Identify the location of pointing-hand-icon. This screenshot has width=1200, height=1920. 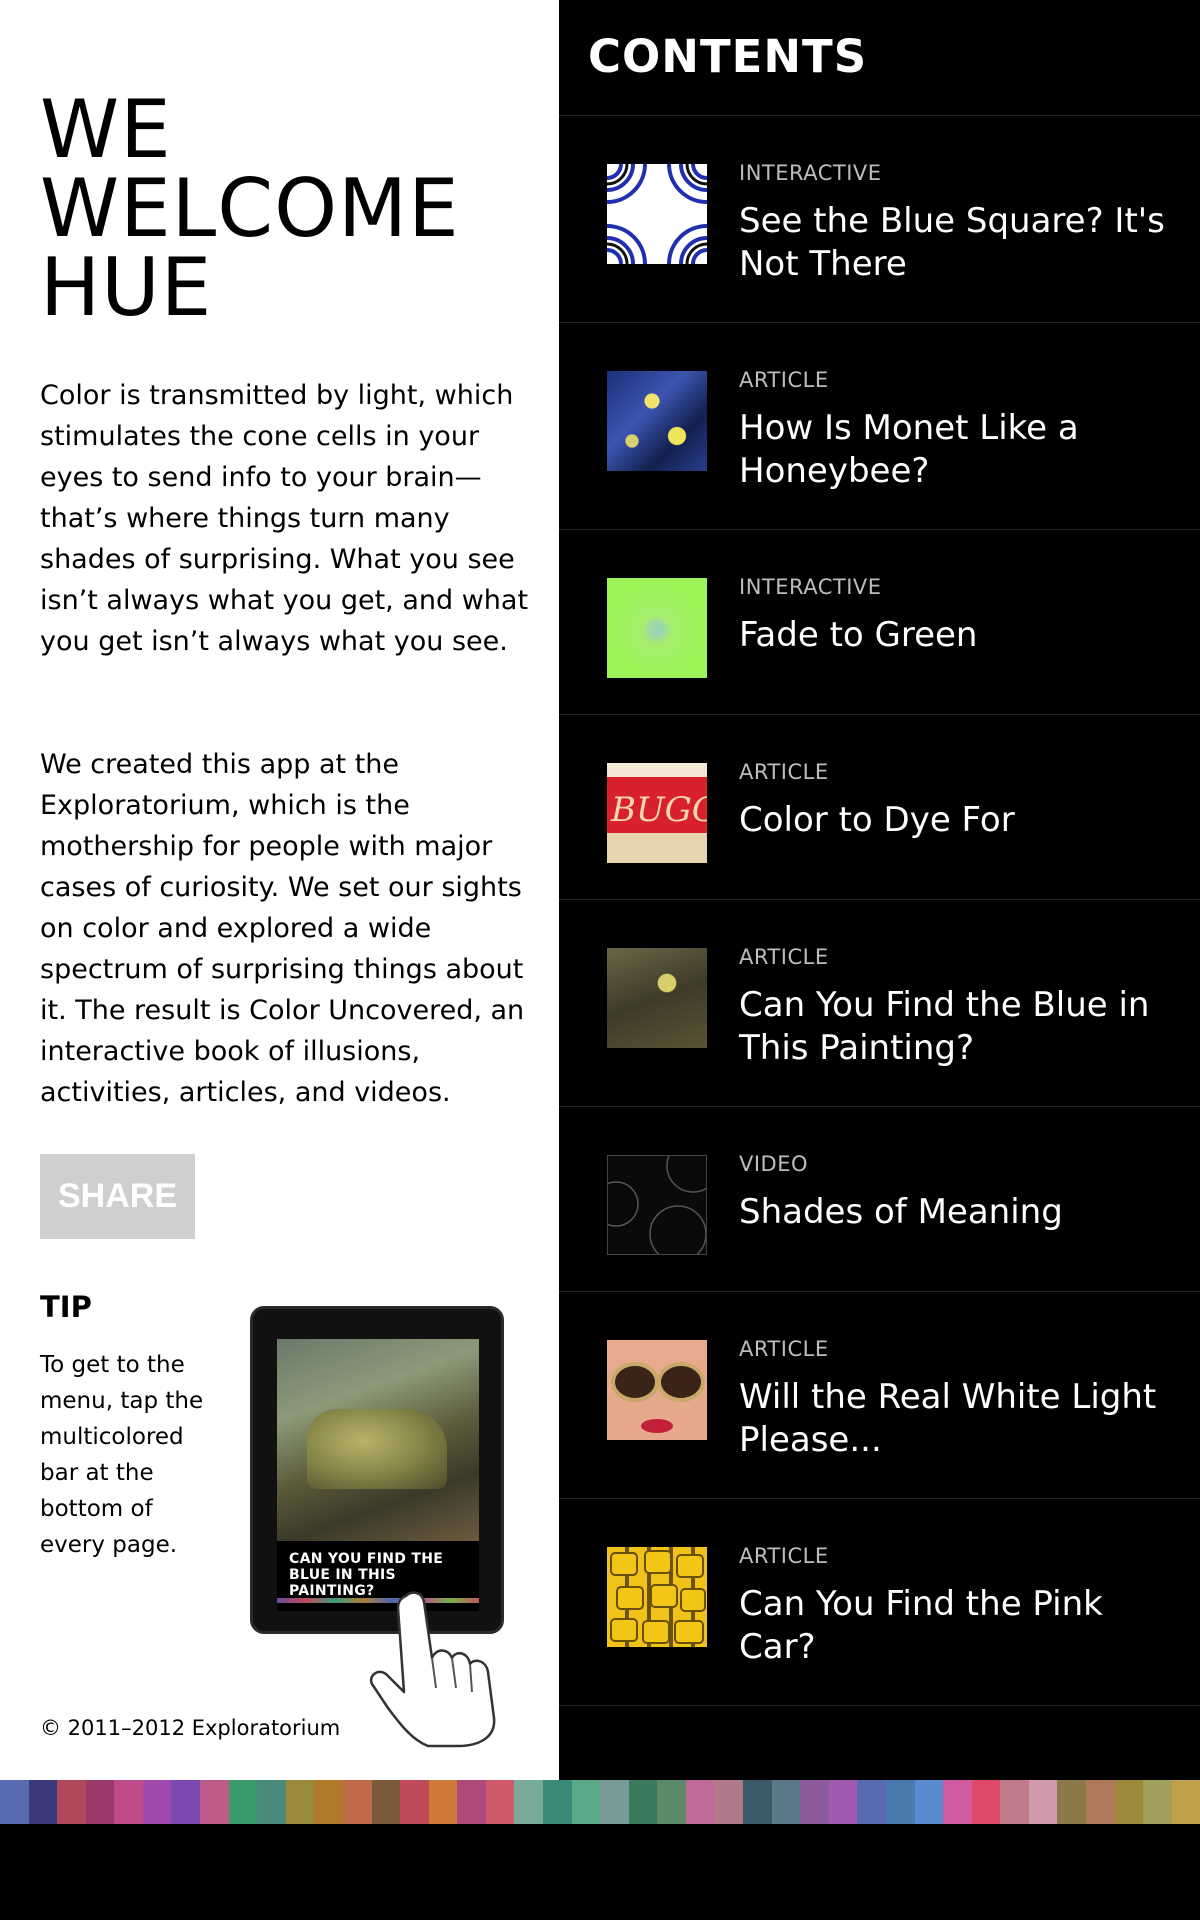
(432, 1669).